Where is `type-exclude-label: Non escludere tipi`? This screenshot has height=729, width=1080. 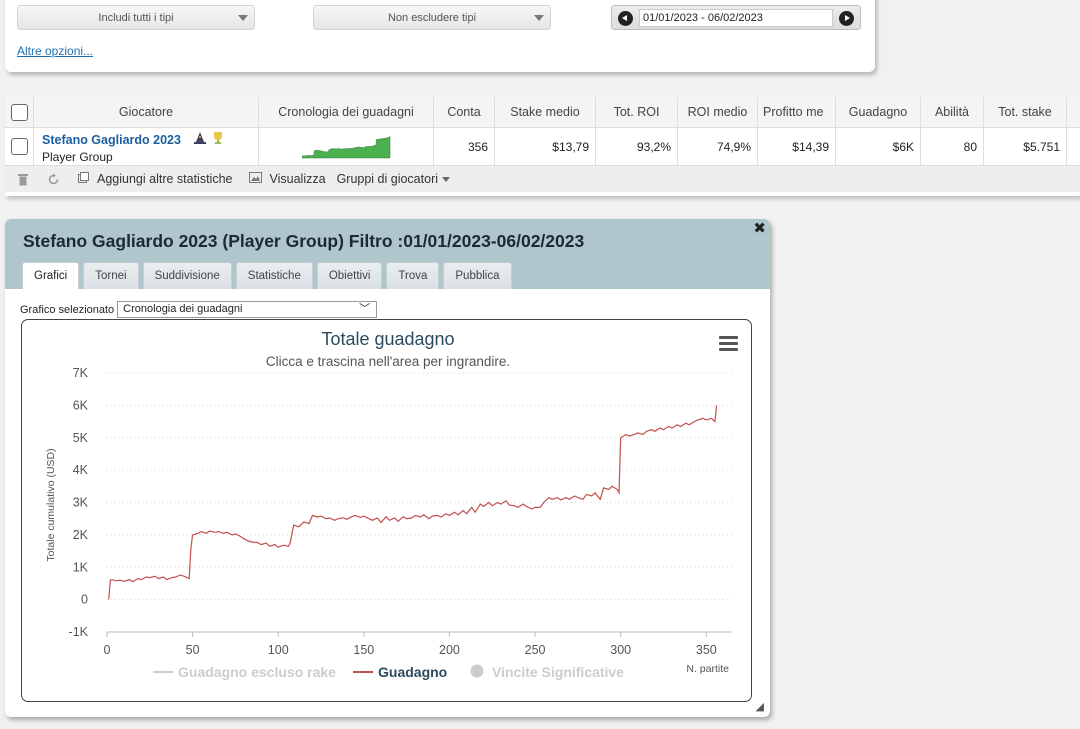
type-exclude-label: Non escludere tipi is located at coordinates (432, 17).